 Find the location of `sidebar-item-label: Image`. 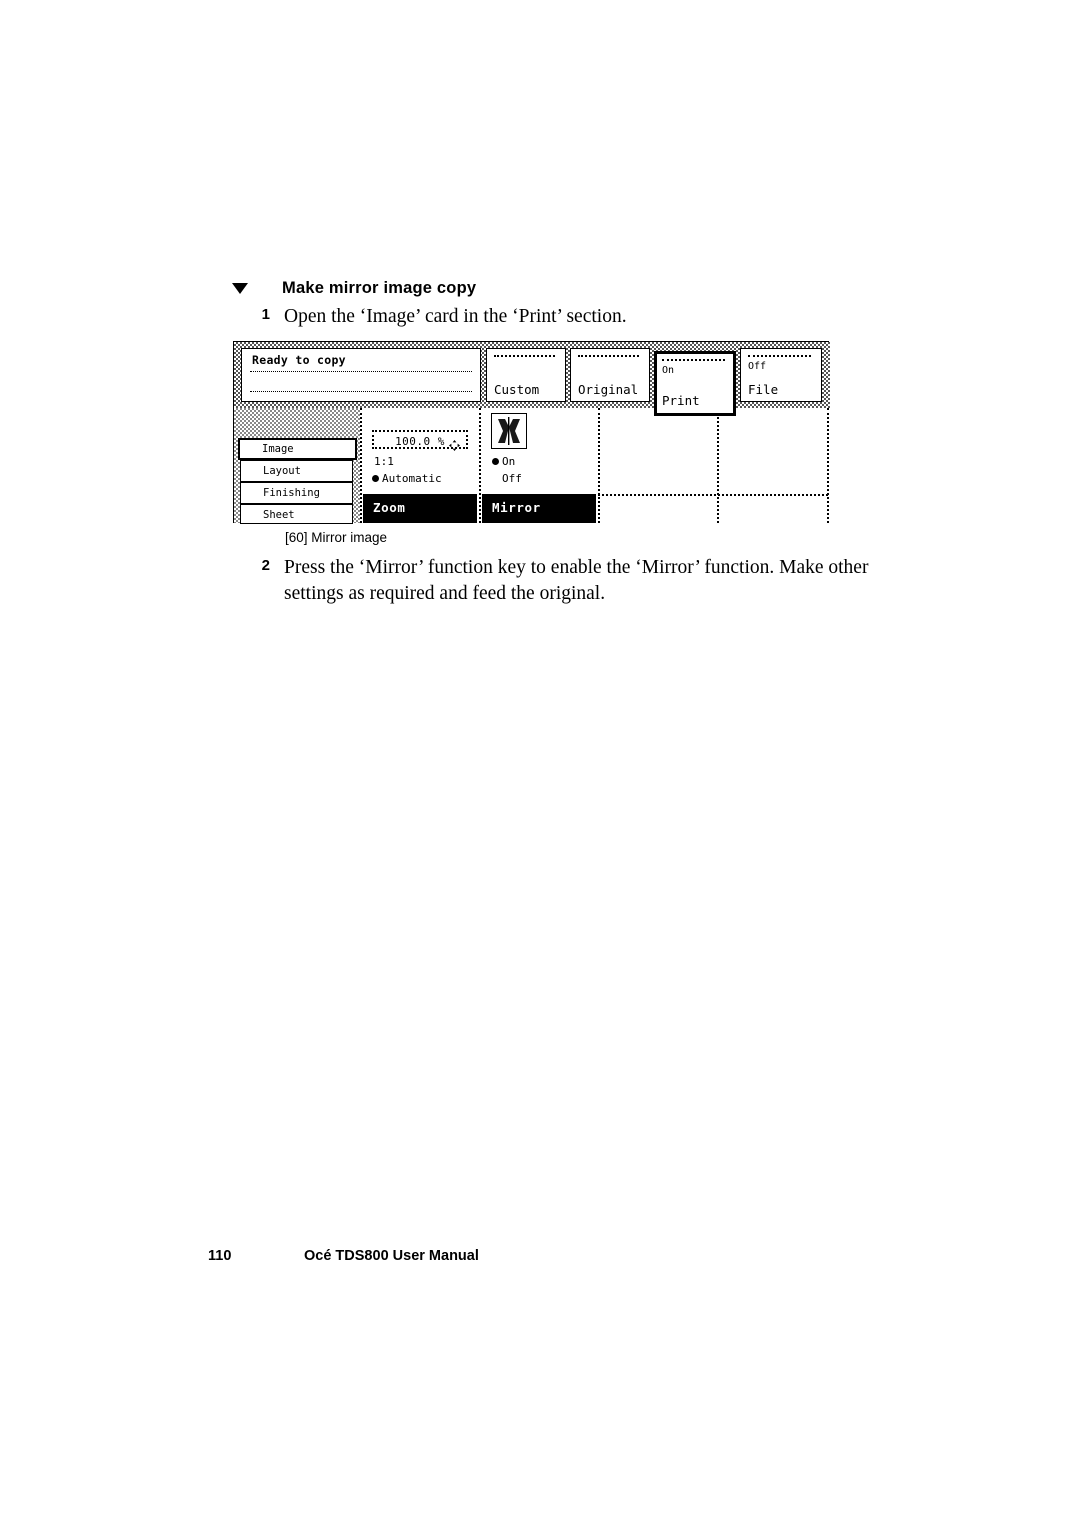

sidebar-item-label: Image is located at coordinates (278, 449).